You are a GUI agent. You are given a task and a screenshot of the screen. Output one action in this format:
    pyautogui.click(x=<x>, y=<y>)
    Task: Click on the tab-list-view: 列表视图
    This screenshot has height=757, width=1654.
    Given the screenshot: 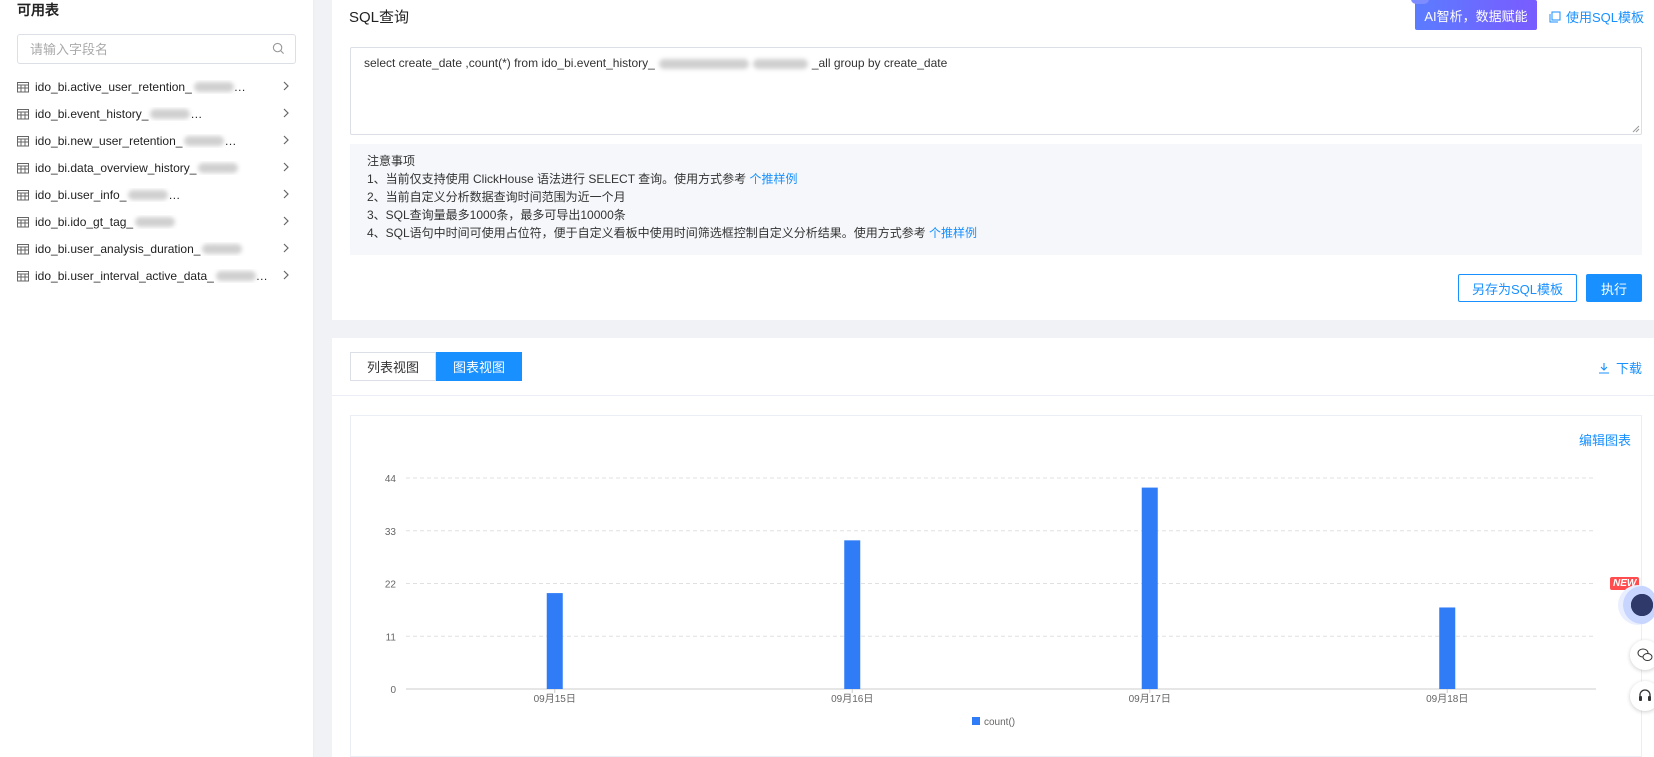 What is the action you would take?
    pyautogui.click(x=393, y=366)
    